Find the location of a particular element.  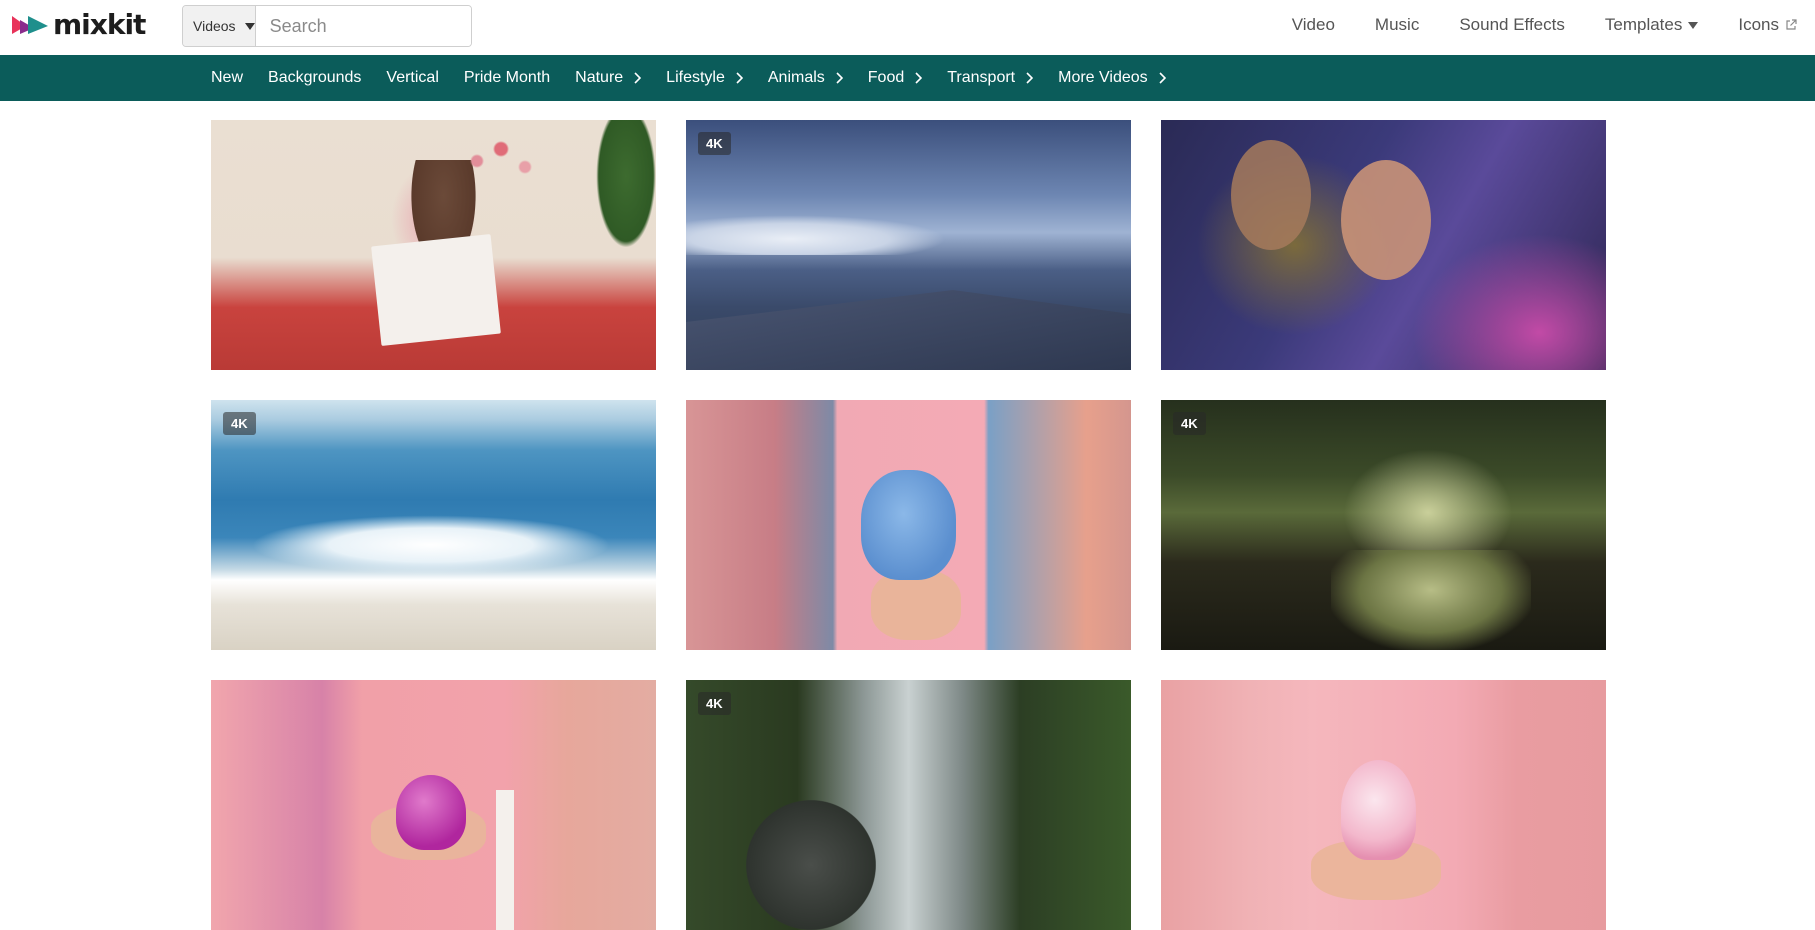

search-category-select: Videos is located at coordinates (219, 26).